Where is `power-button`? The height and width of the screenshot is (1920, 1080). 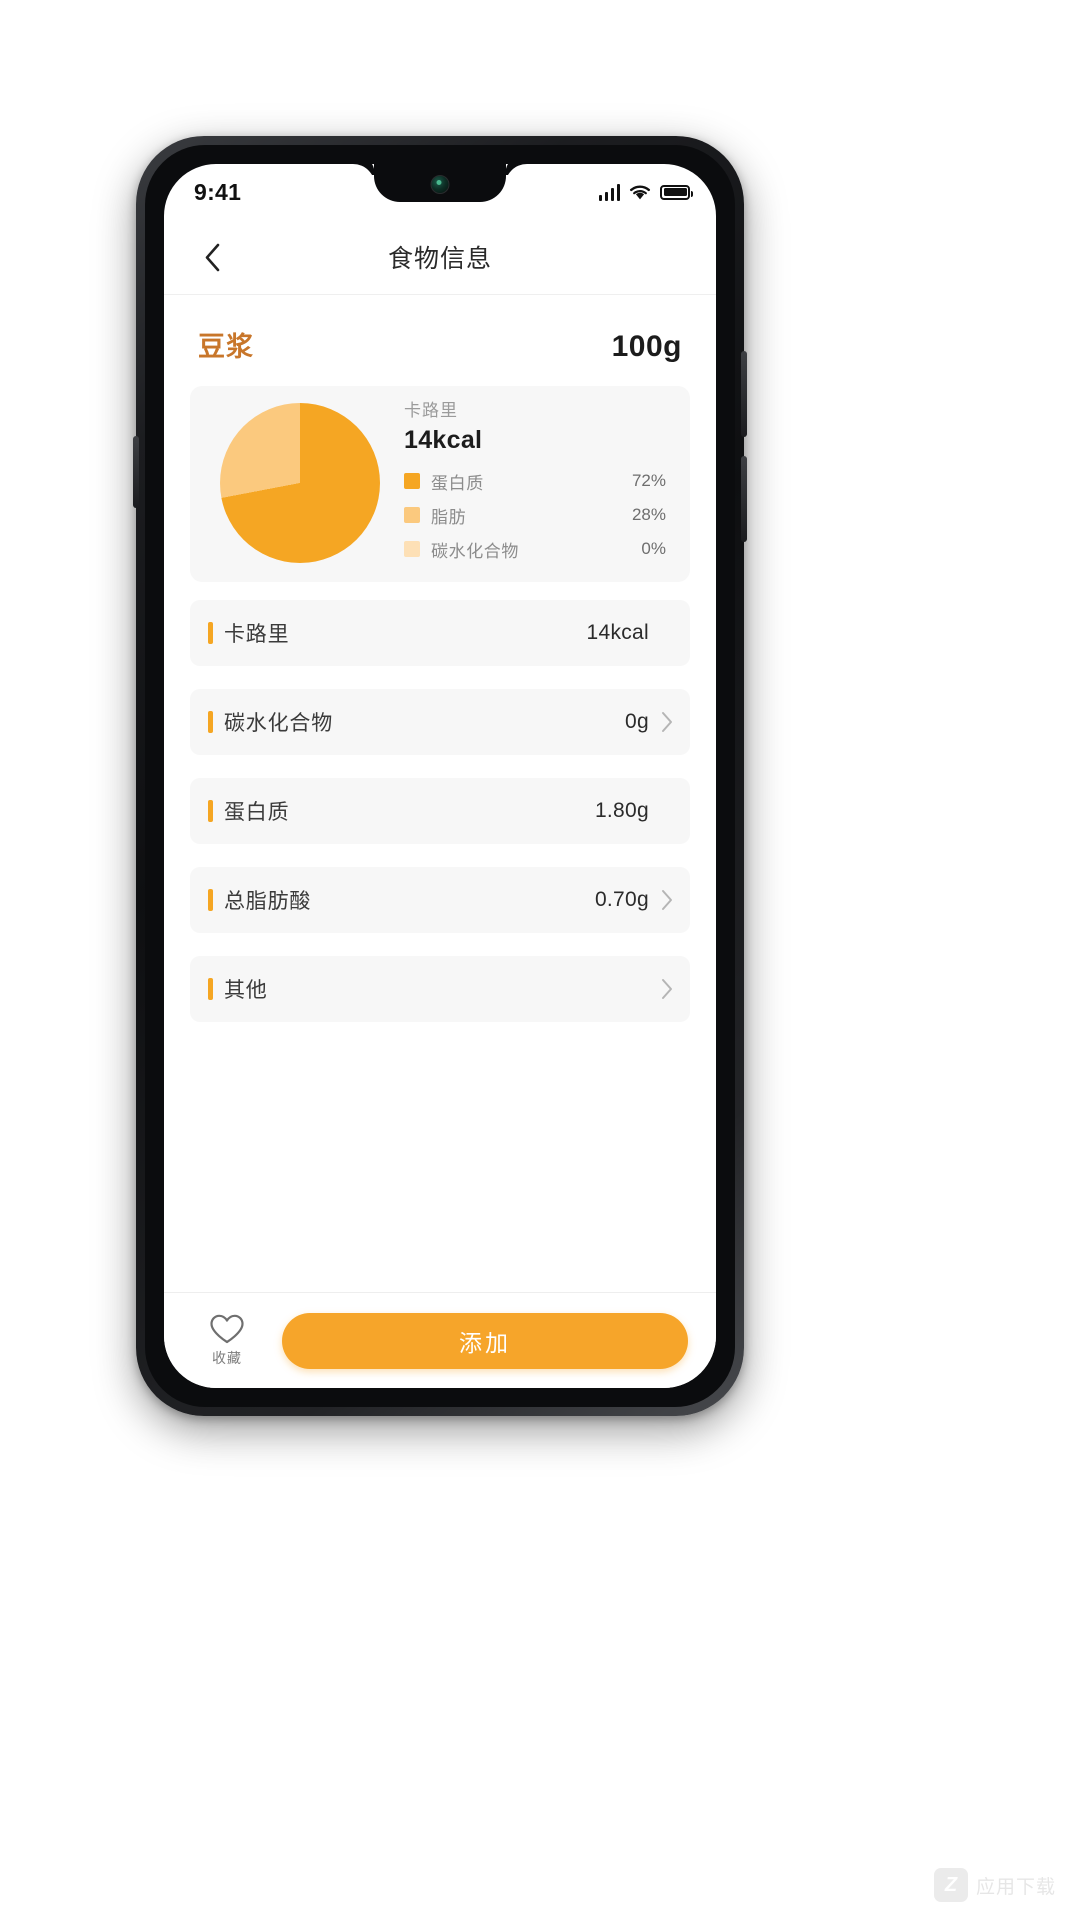 power-button is located at coordinates (136, 472).